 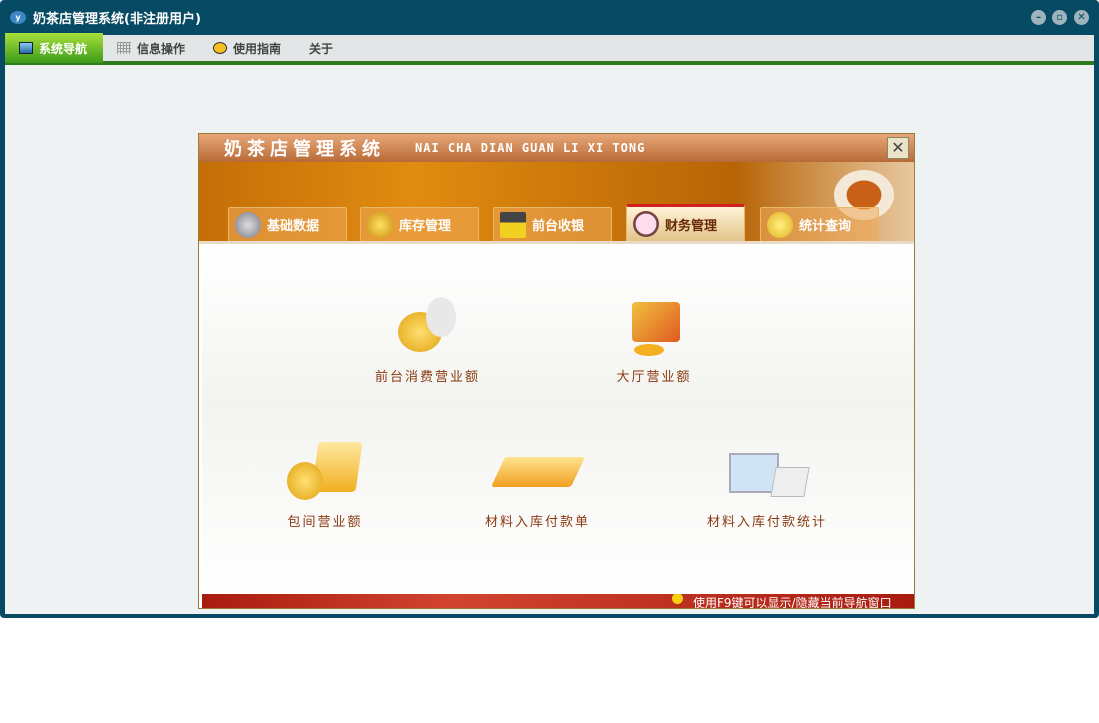 What do you see at coordinates (220, 48) in the screenshot?
I see `help-icon` at bounding box center [220, 48].